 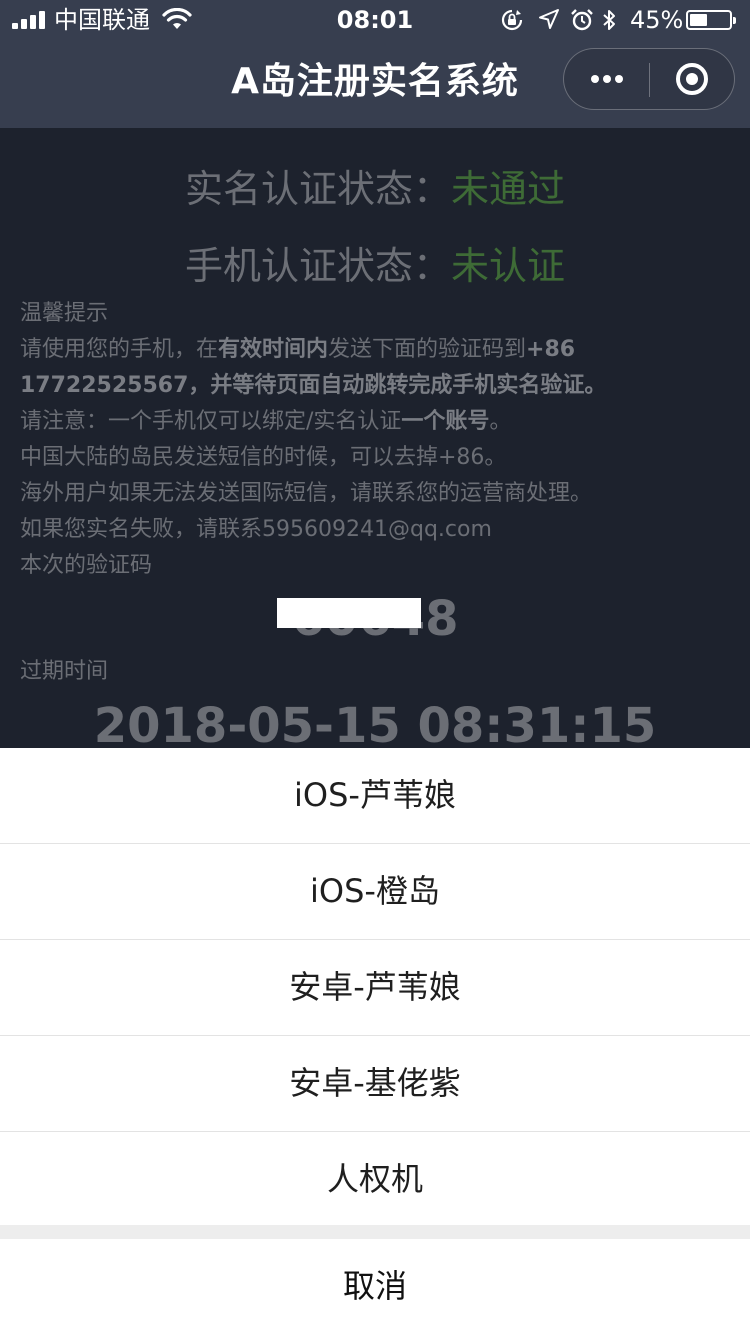 What do you see at coordinates (711, 20) in the screenshot?
I see `battery-icon` at bounding box center [711, 20].